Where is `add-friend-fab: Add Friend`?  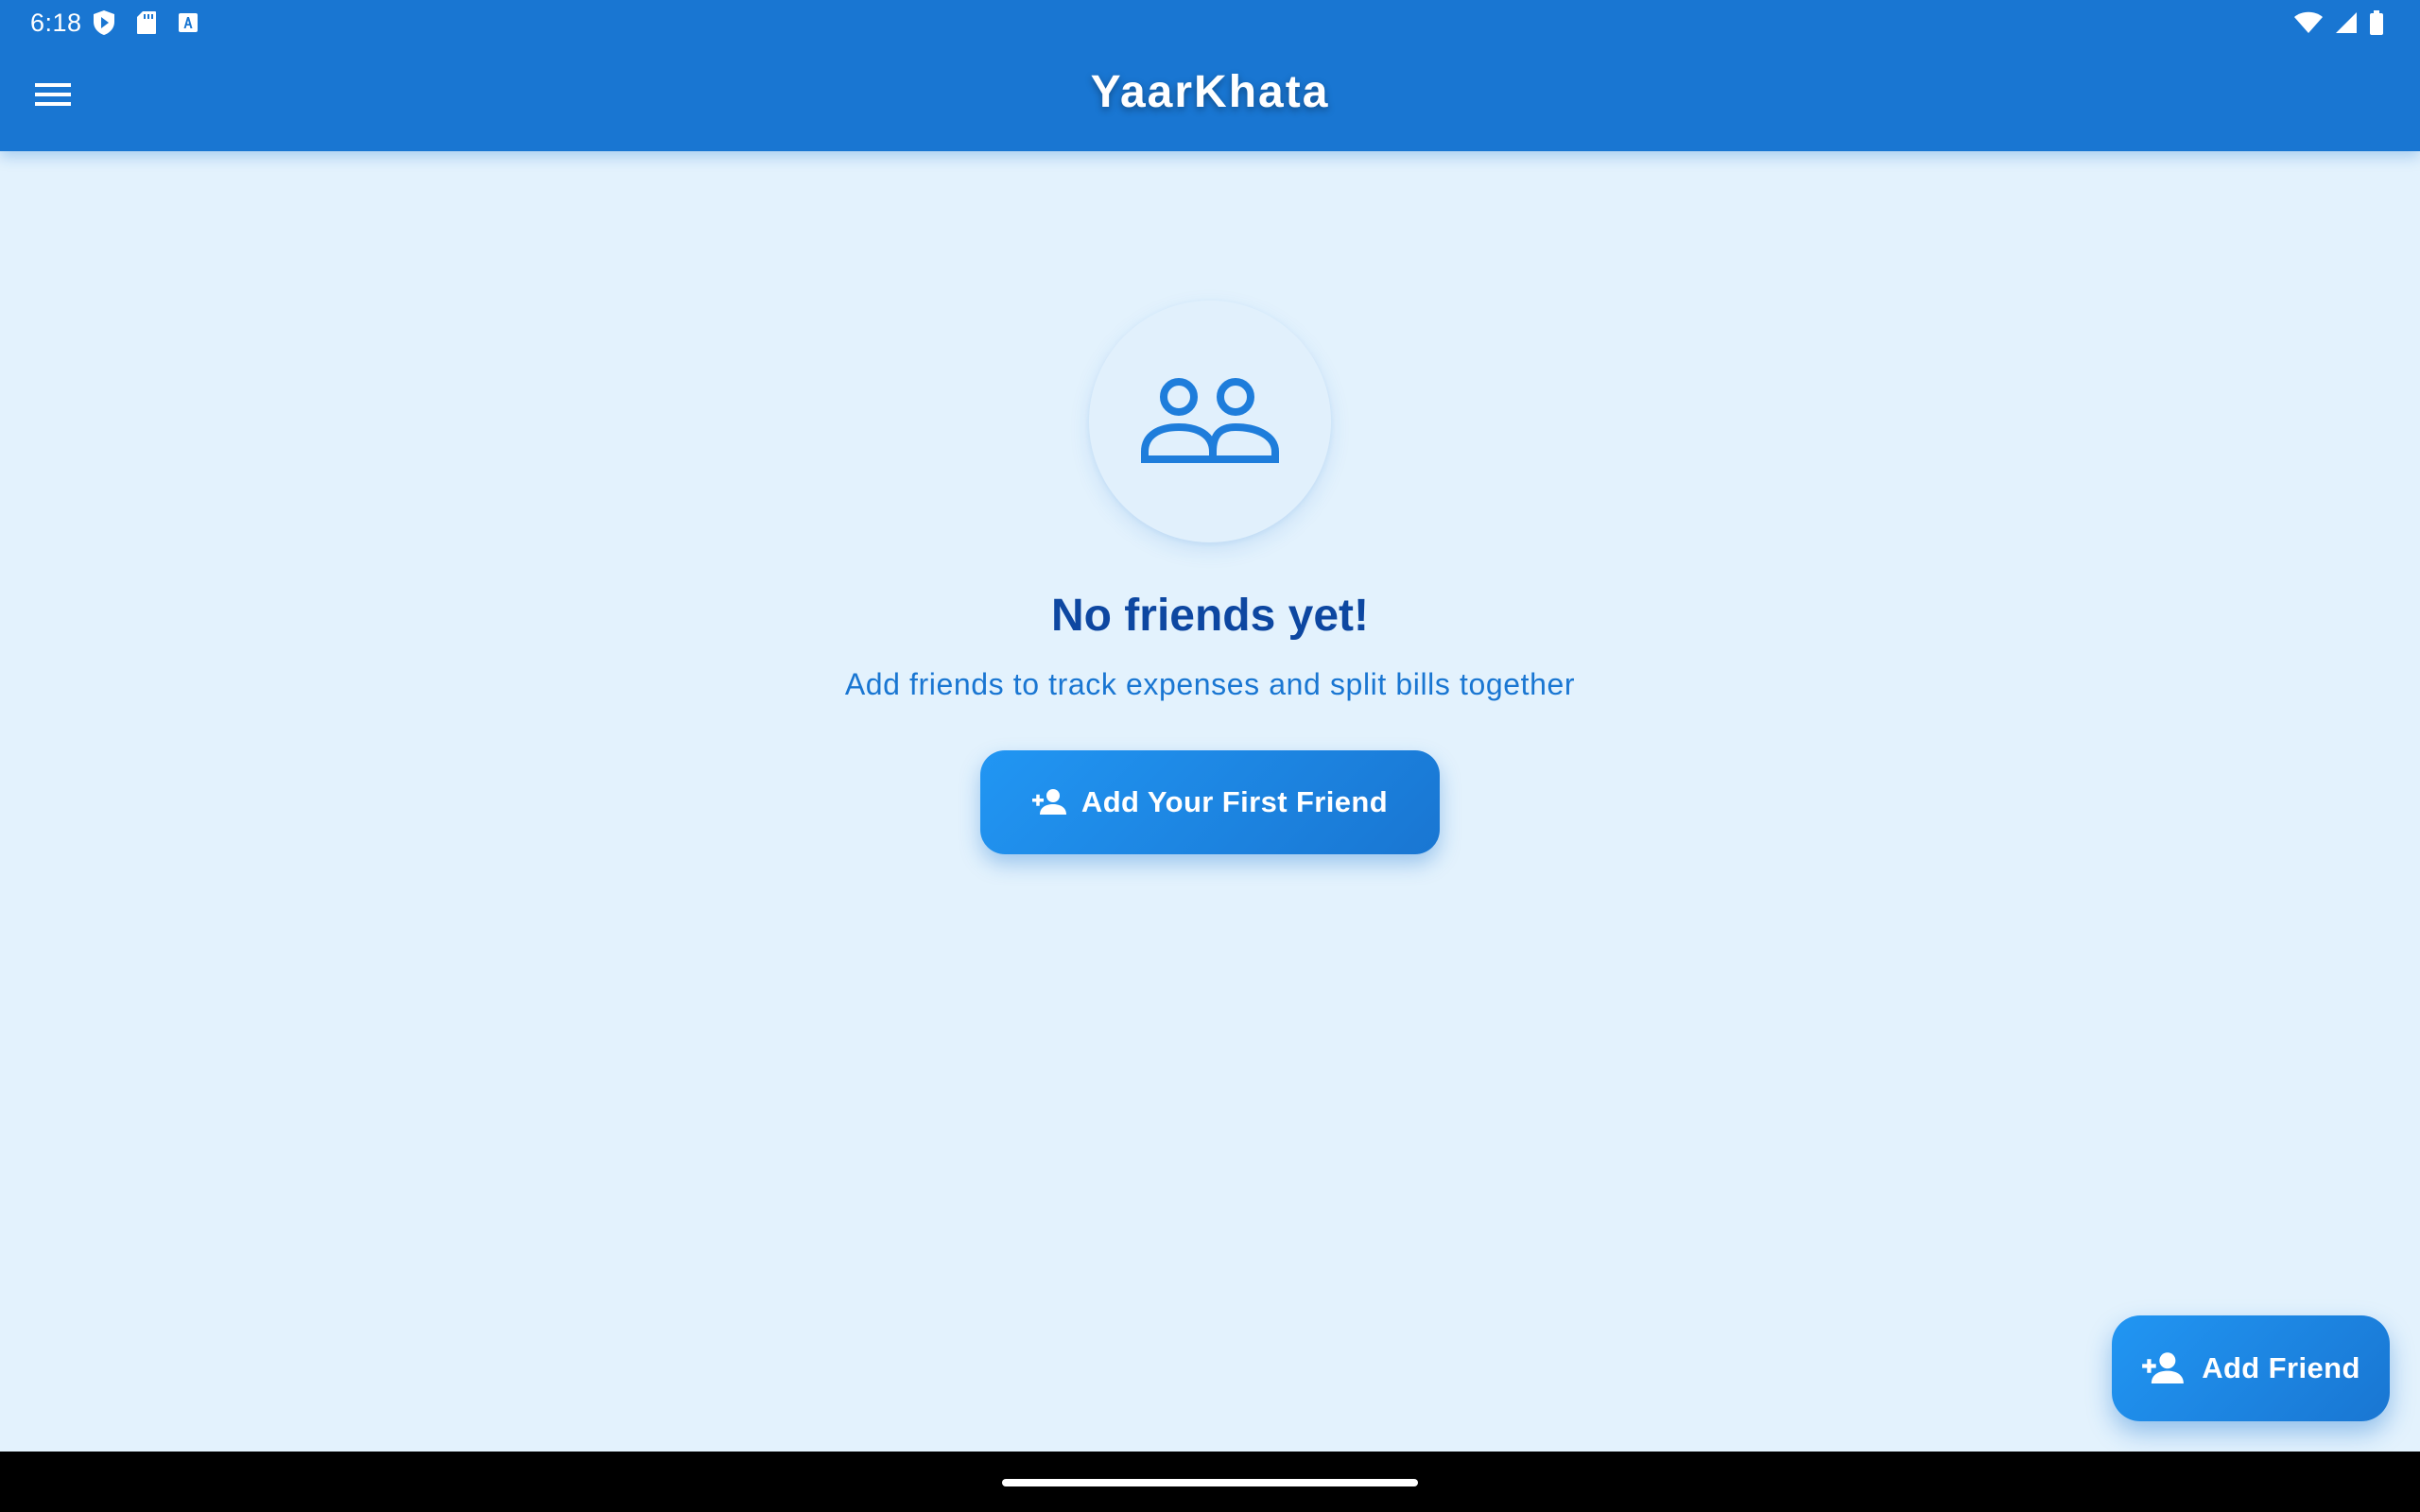
add-friend-fab: Add Friend is located at coordinates (2251, 1368).